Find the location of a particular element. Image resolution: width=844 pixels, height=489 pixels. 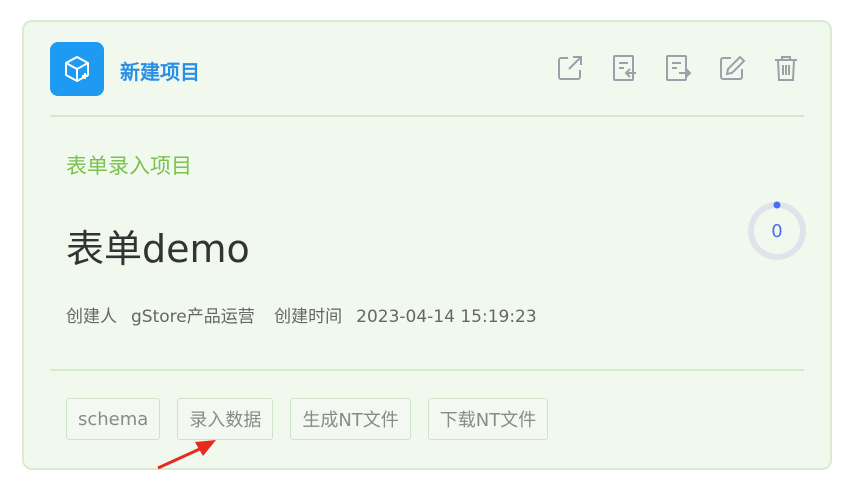

project-meta: 创建人 gStore产品运营 创建时间 2023-04-14 15:19:23 is located at coordinates (308, 314).